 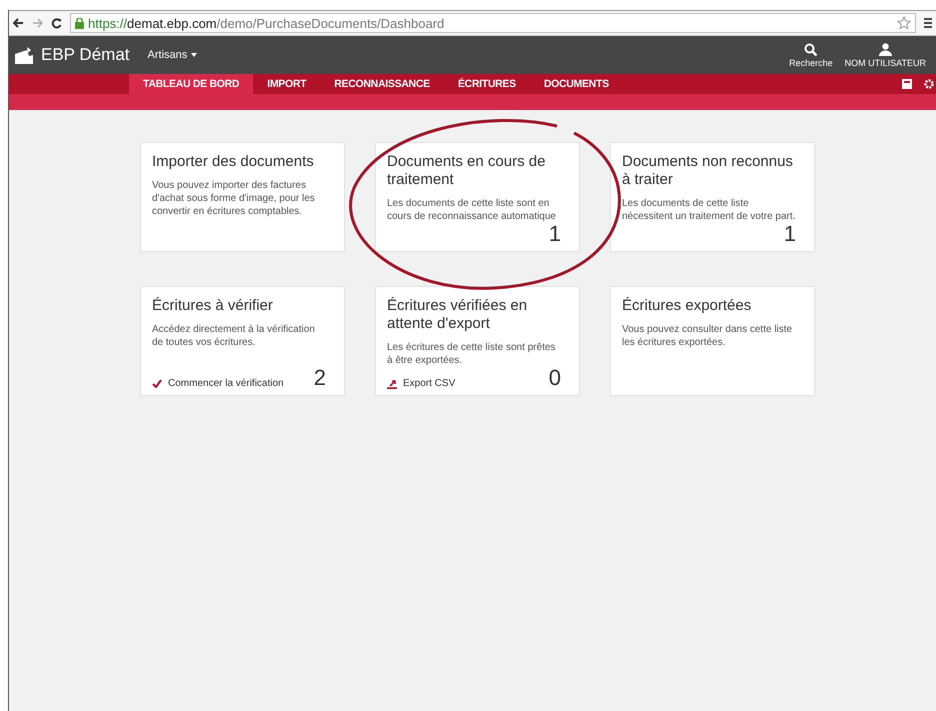 What do you see at coordinates (904, 23) in the screenshot?
I see `star-icon` at bounding box center [904, 23].